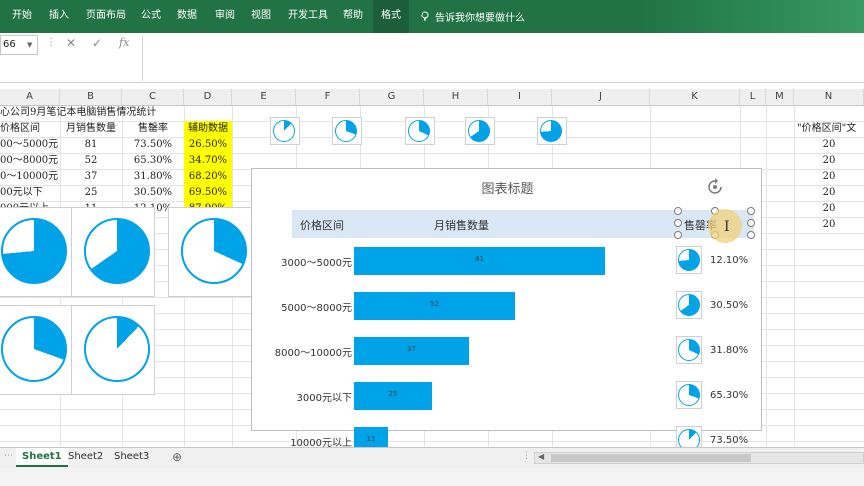 Image resolution: width=864 pixels, height=486 pixels. I want to click on tab-data: 数据, so click(187, 16).